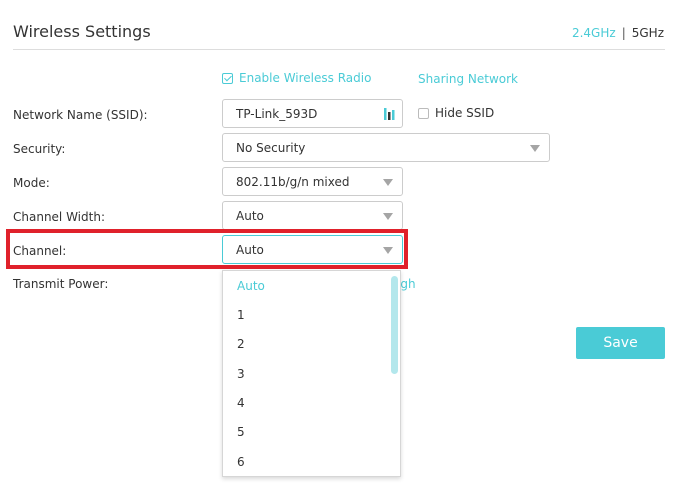 The width and height of the screenshot is (688, 495). I want to click on band-tab-2-4ghz: 2.4GHz, so click(594, 33).